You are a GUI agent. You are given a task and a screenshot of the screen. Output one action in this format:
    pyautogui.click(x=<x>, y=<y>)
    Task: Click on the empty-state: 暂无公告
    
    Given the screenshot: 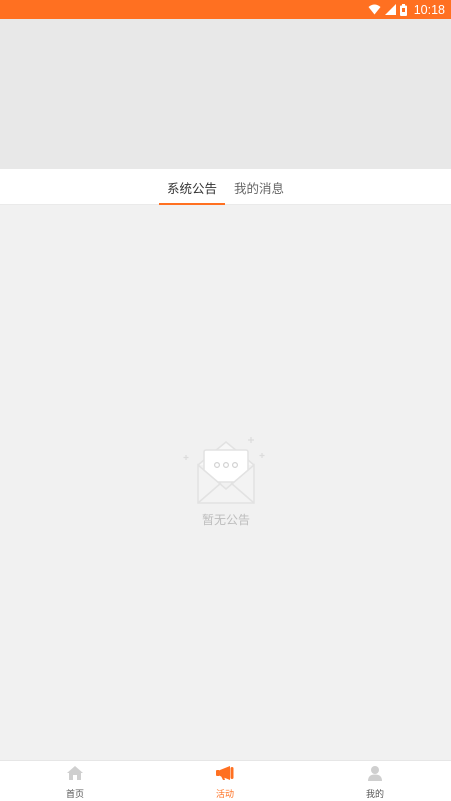 What is the action you would take?
    pyautogui.click(x=226, y=482)
    